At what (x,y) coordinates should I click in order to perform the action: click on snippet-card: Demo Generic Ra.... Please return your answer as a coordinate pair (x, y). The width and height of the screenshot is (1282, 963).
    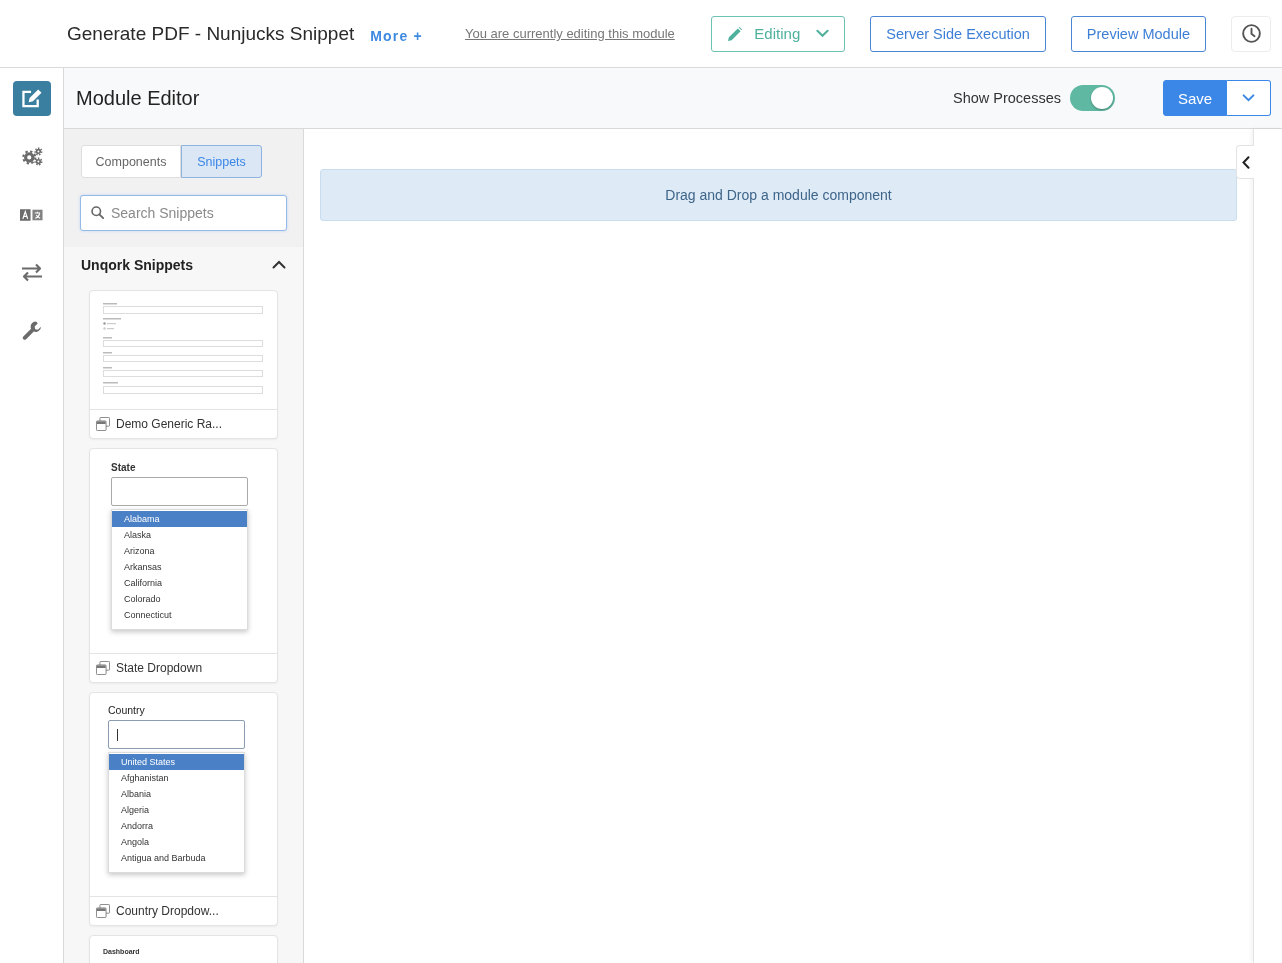
    Looking at the image, I should click on (183, 364).